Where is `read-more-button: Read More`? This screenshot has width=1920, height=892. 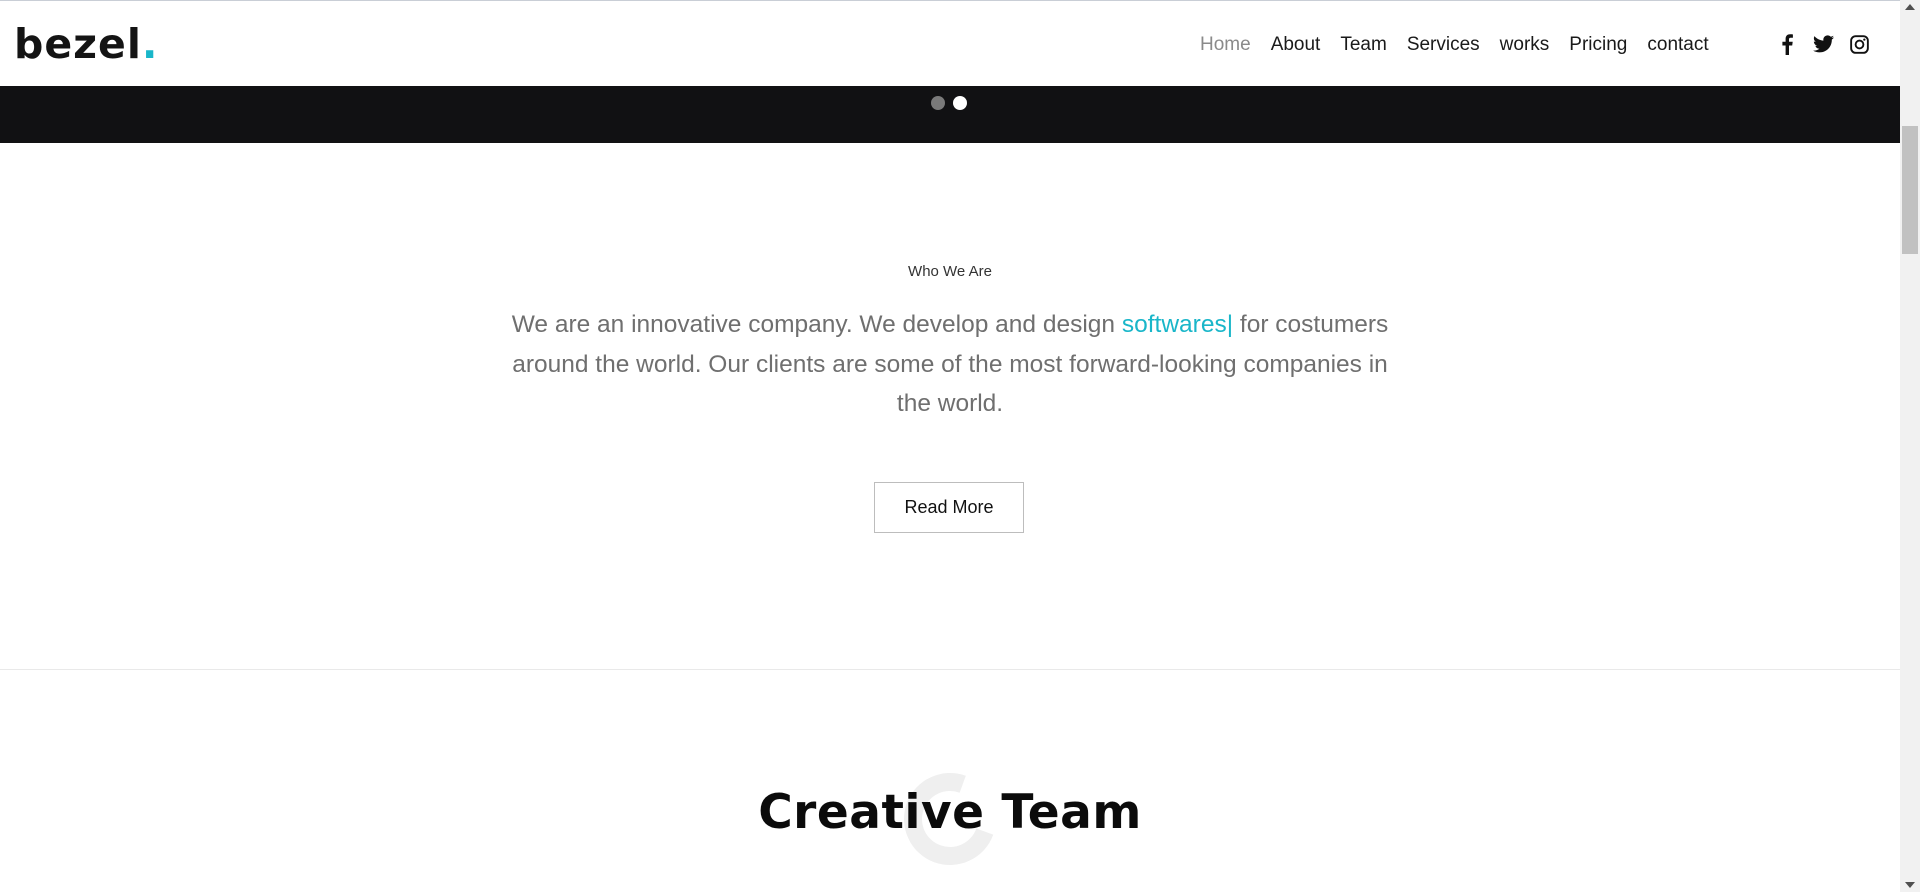
read-more-button: Read More is located at coordinates (949, 507).